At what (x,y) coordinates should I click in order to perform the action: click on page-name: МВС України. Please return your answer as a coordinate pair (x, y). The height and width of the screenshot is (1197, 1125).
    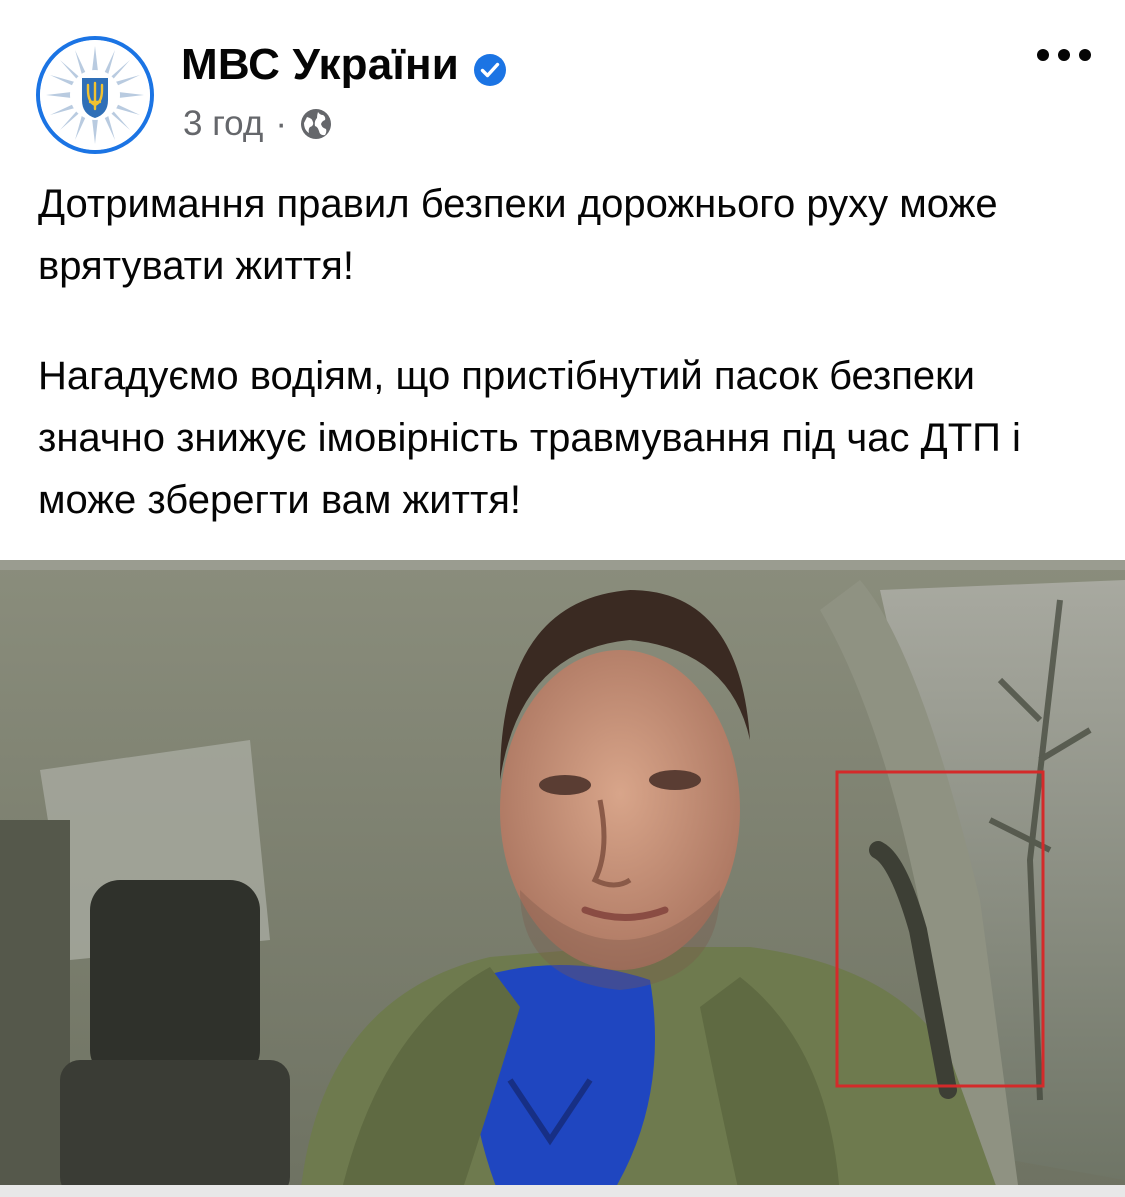
    Looking at the image, I should click on (344, 65).